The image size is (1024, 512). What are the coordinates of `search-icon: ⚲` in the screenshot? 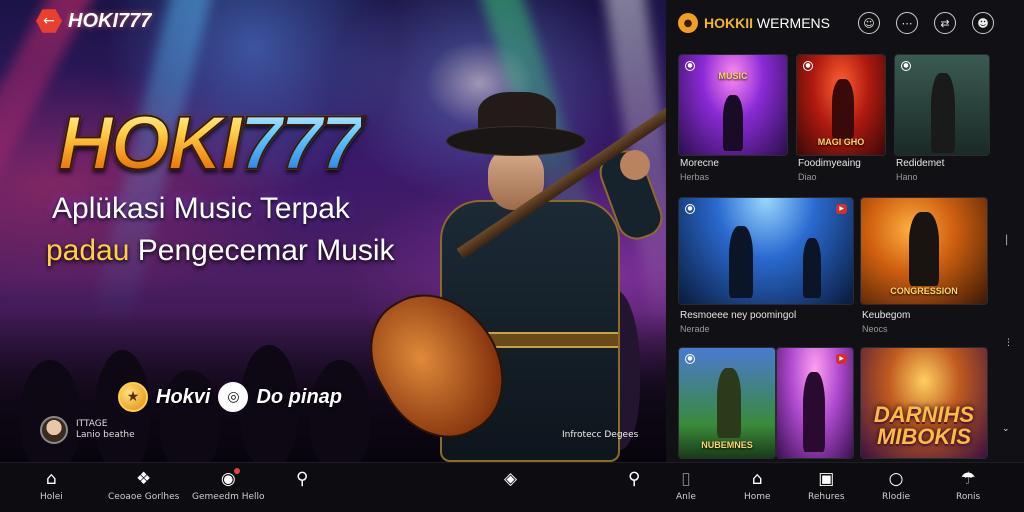 It's located at (302, 479).